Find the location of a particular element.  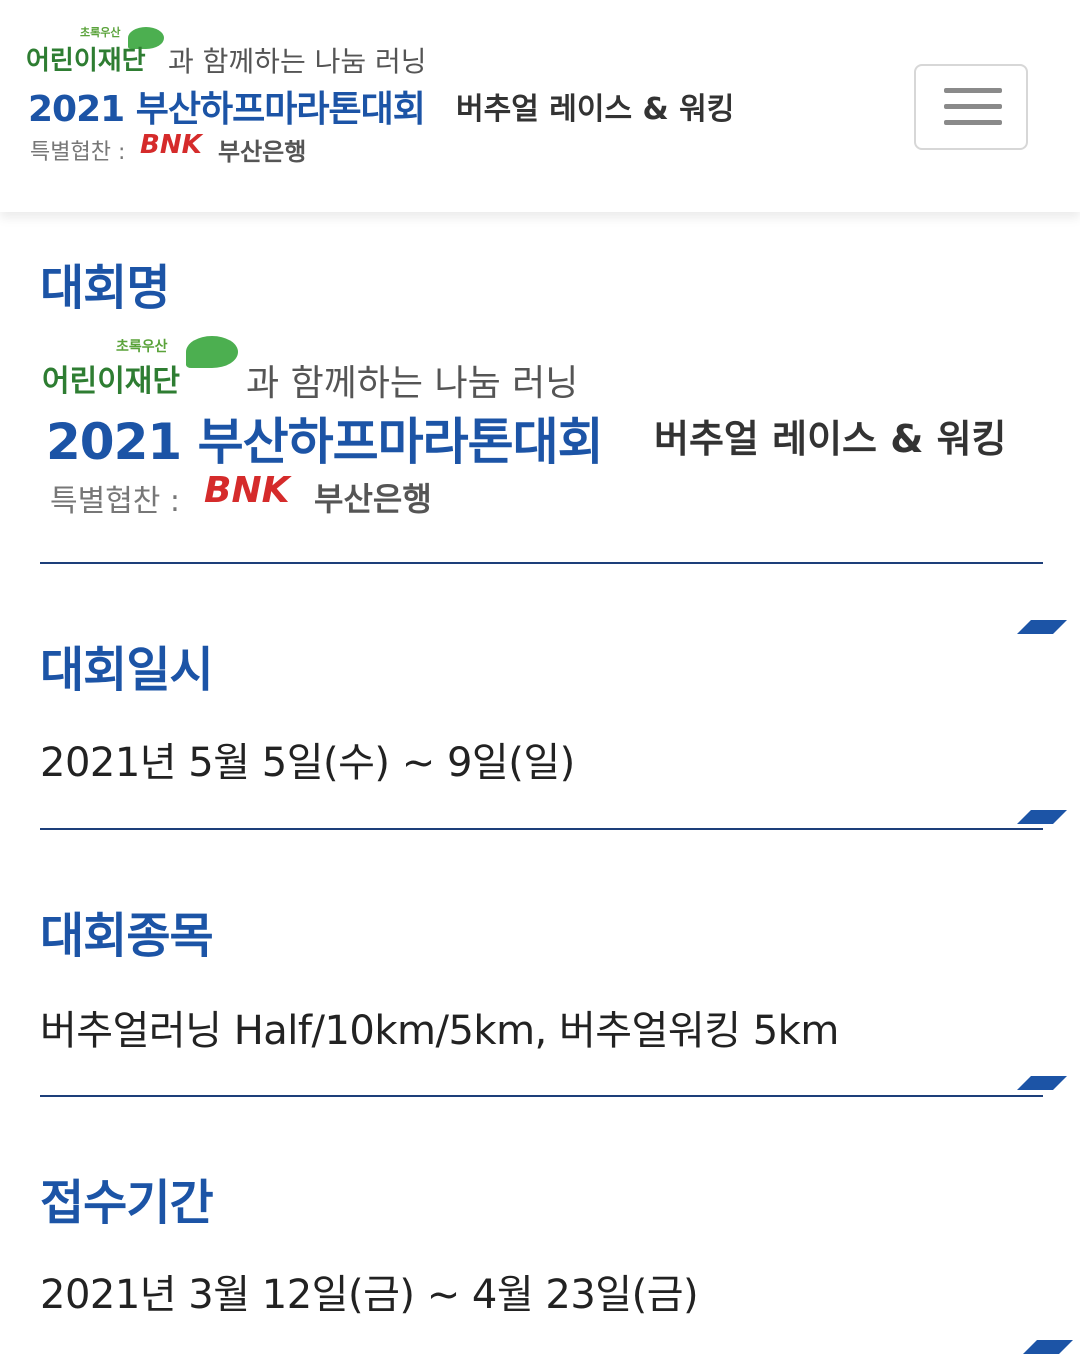

menu-button is located at coordinates (971, 107).